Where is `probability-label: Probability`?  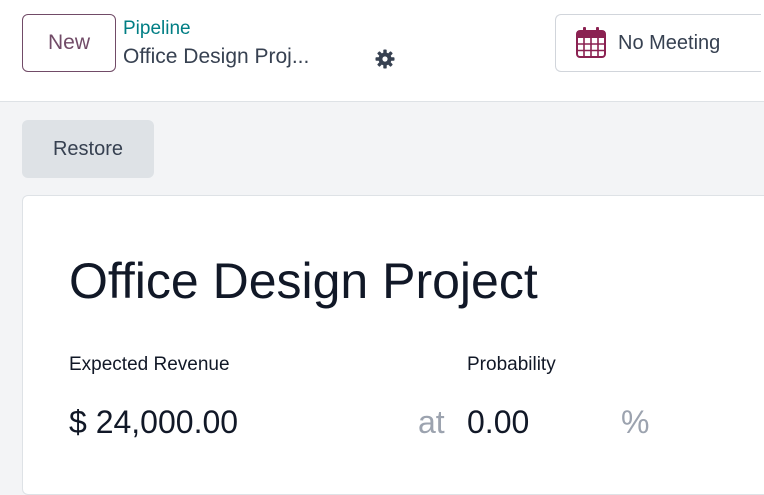
probability-label: Probability is located at coordinates (511, 364).